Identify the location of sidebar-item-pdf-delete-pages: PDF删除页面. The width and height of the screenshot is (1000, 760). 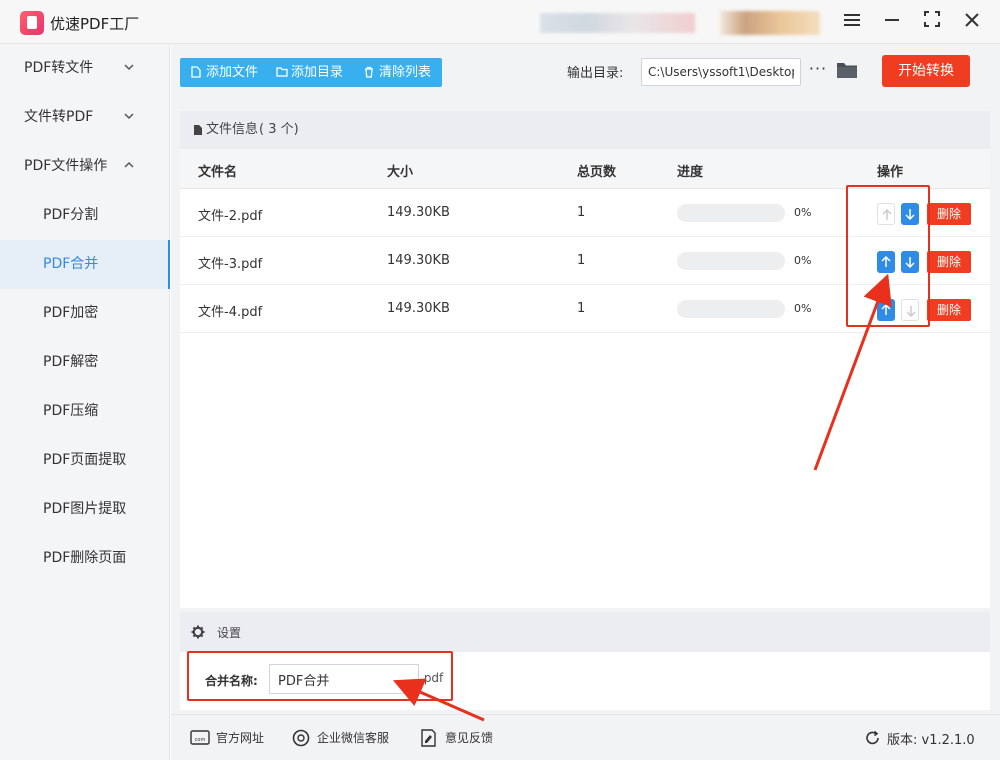
(85, 558).